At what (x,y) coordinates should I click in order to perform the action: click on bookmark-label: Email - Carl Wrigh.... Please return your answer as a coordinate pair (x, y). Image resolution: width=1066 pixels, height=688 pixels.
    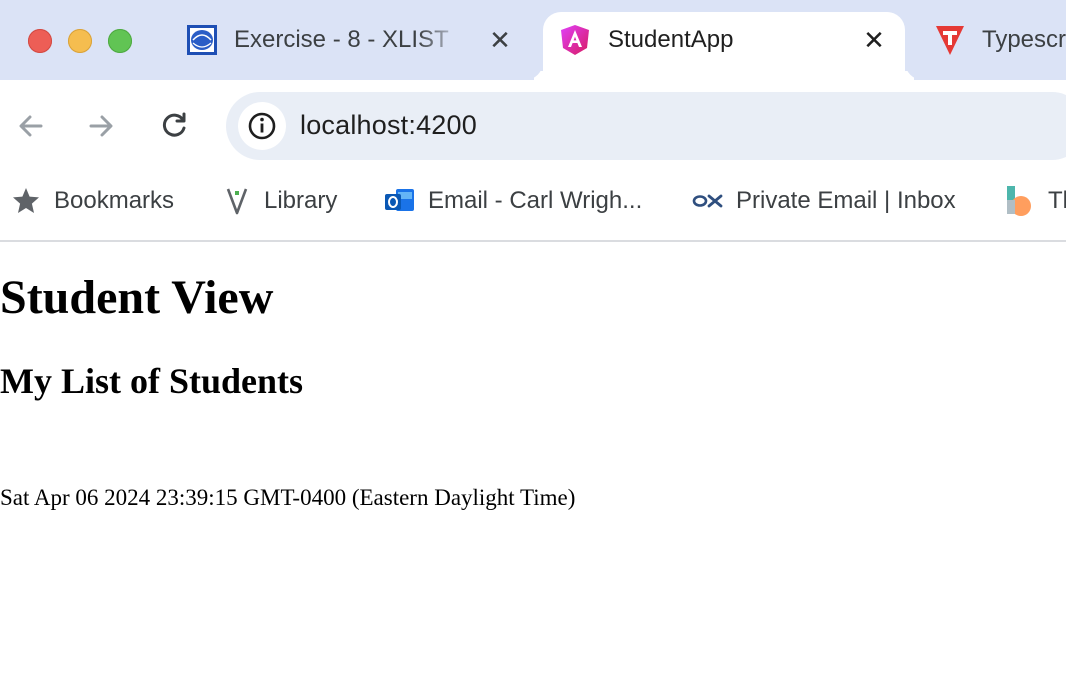
    Looking at the image, I should click on (535, 200).